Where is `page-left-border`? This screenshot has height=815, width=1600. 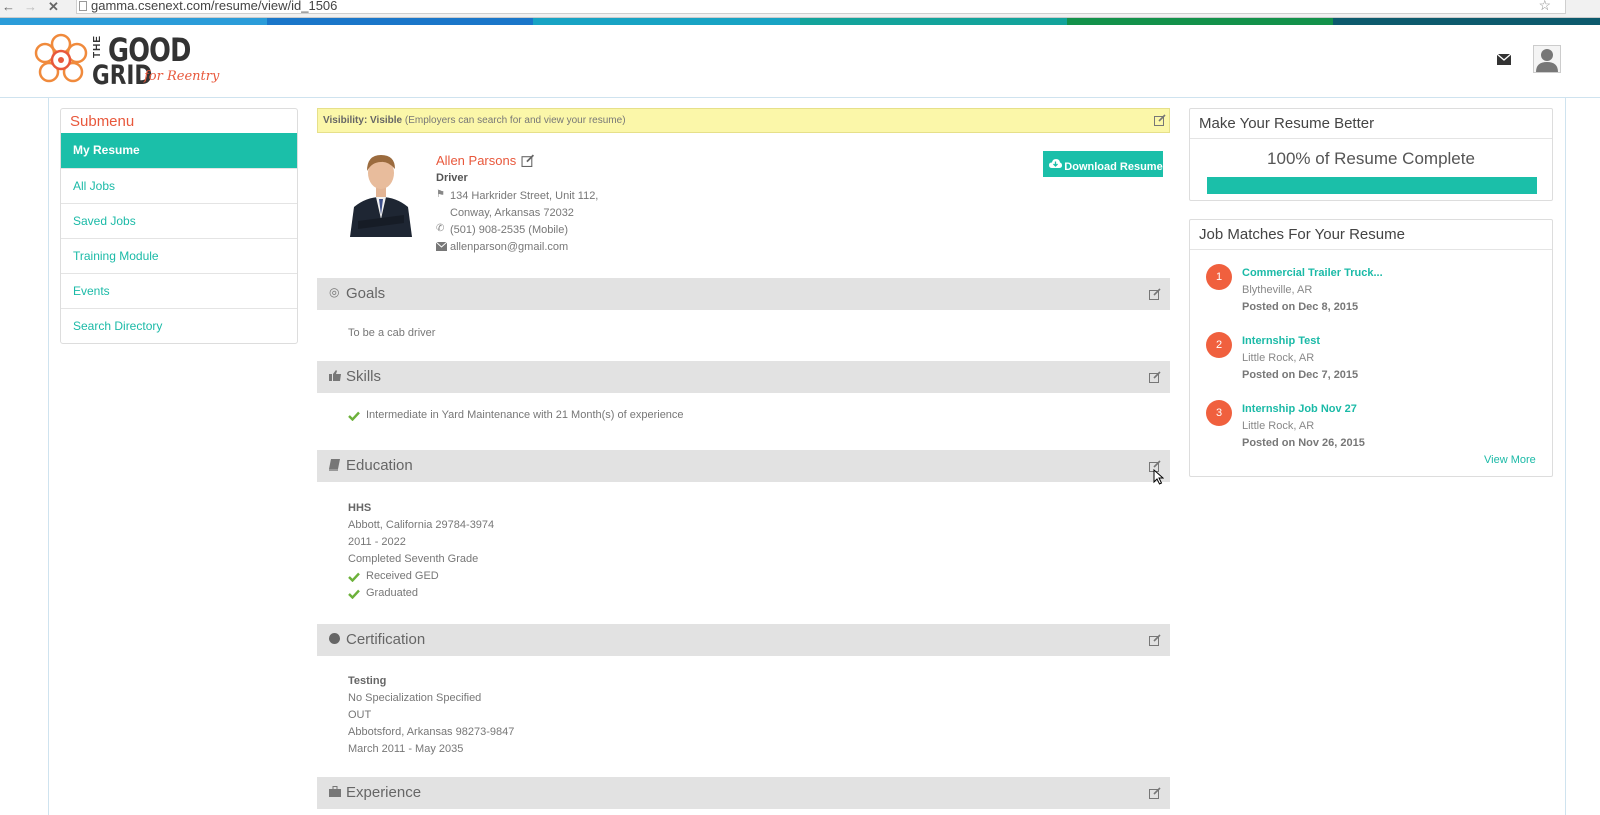 page-left-border is located at coordinates (48, 456).